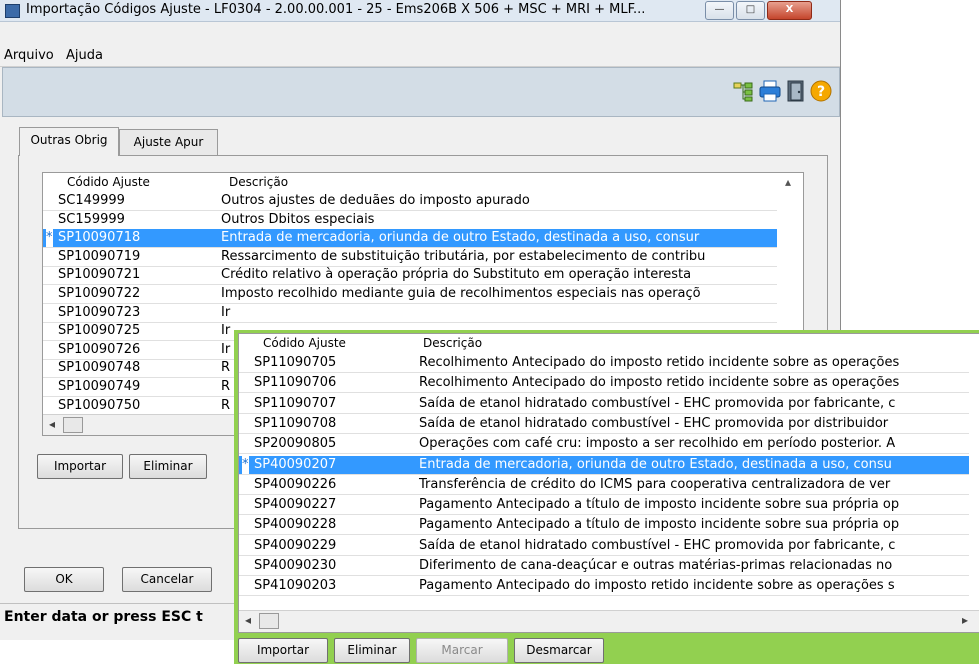 This screenshot has width=979, height=664. I want to click on cell-codigo: SP10090721, so click(99, 275).